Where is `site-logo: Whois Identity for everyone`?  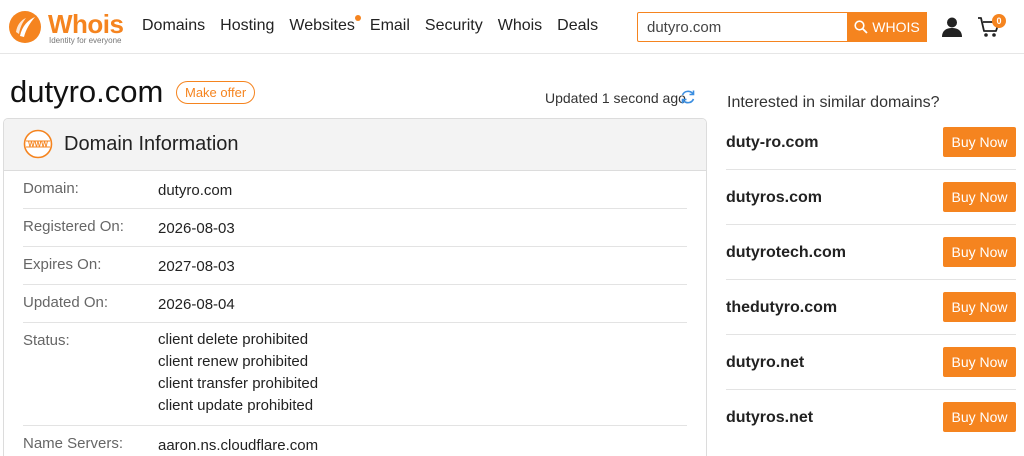 site-logo: Whois Identity for everyone is located at coordinates (67, 27).